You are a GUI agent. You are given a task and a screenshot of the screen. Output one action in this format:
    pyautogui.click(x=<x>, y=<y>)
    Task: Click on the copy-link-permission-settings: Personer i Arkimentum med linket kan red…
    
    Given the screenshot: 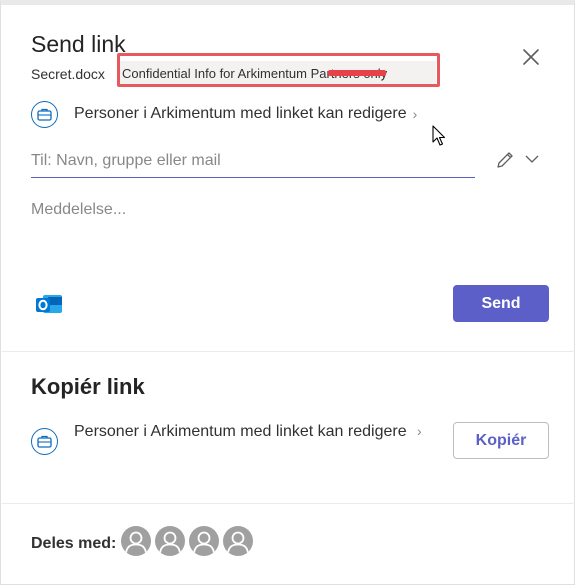 What is the action you would take?
    pyautogui.click(x=231, y=437)
    